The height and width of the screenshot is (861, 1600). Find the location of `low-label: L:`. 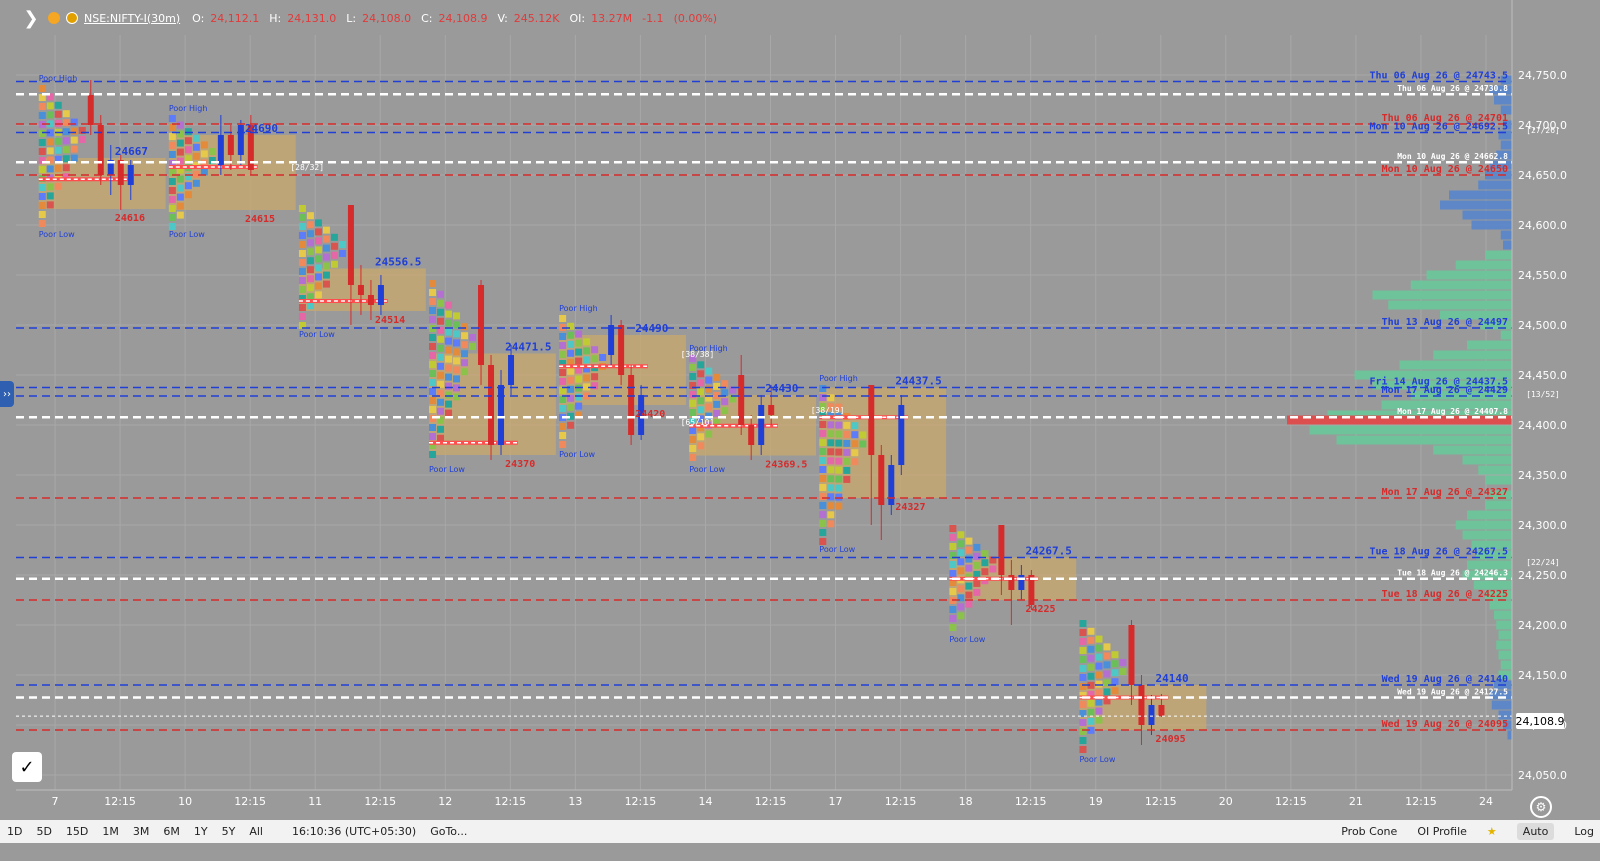

low-label: L: is located at coordinates (351, 18).